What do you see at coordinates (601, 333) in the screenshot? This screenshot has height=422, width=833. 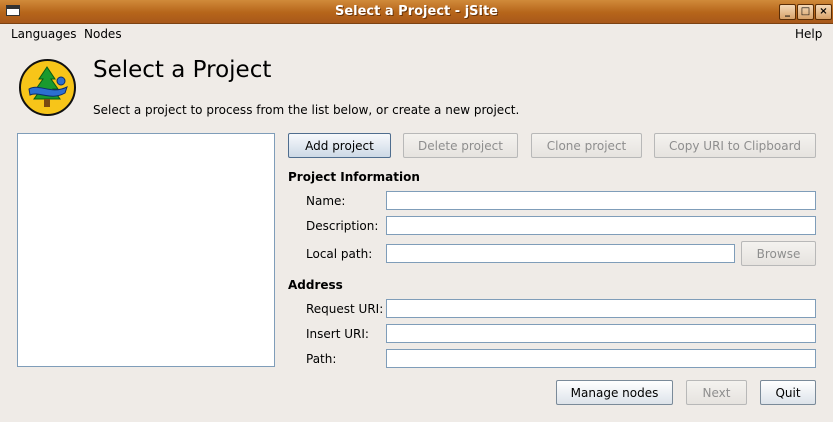 I see `insert-uri-field` at bounding box center [601, 333].